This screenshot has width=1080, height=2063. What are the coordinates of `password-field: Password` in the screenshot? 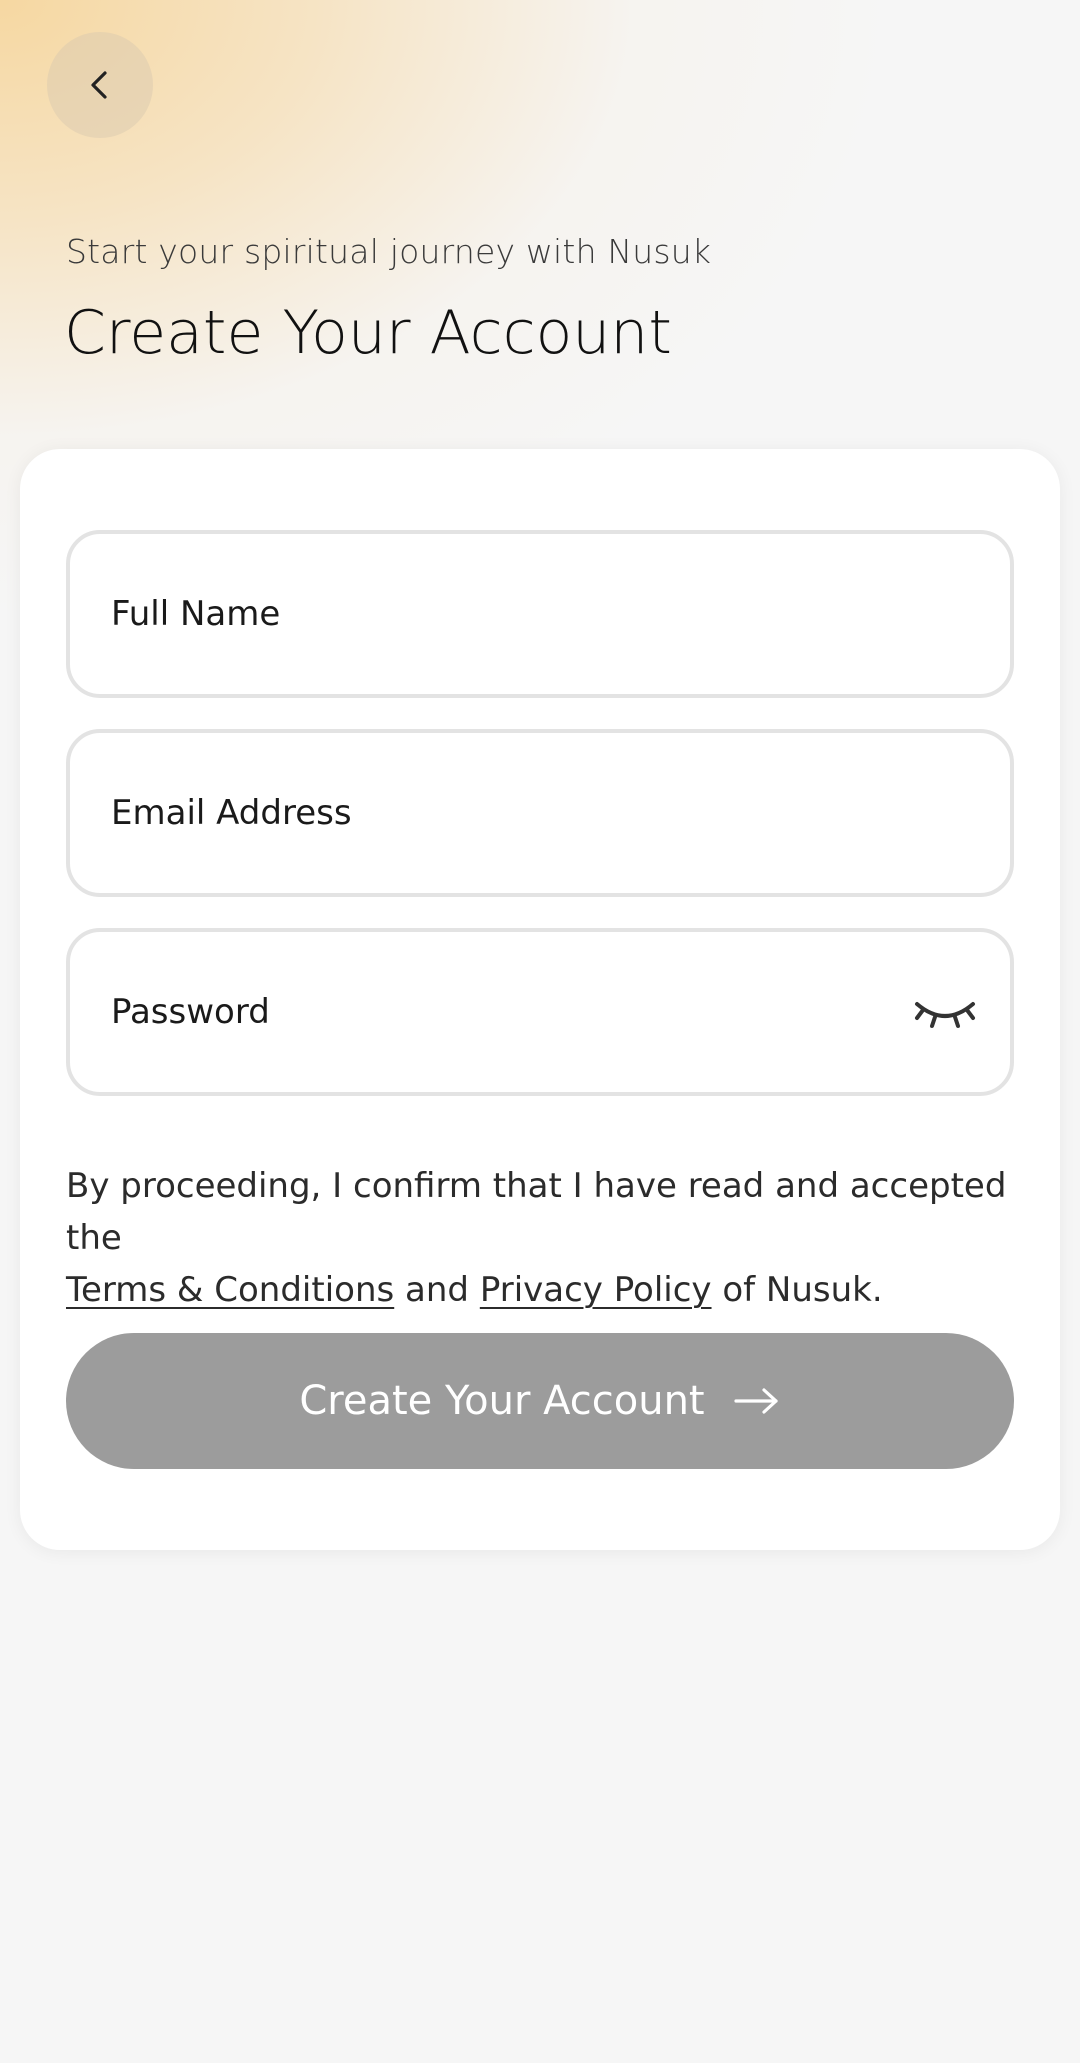 It's located at (540, 1012).